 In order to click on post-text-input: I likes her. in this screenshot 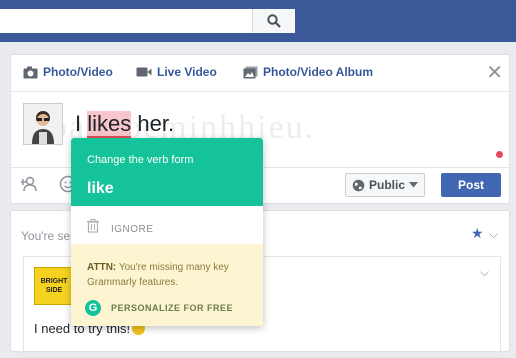, I will do `click(125, 124)`.